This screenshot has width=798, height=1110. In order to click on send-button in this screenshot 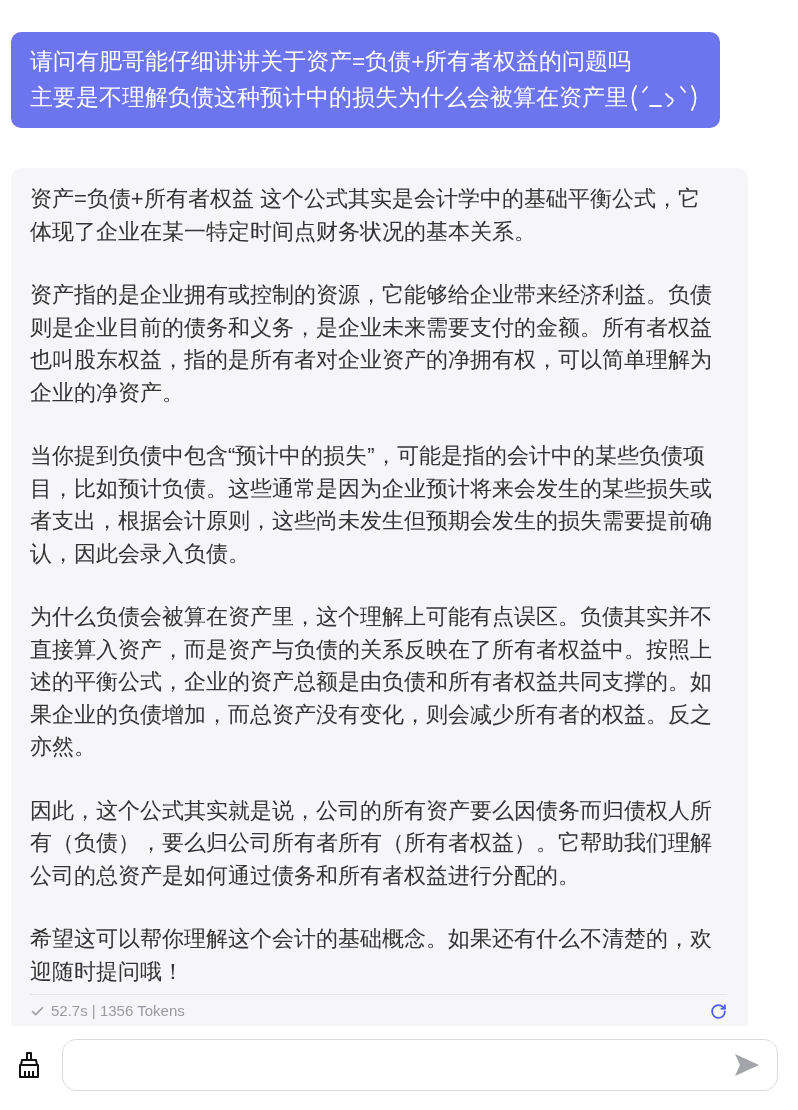, I will do `click(747, 1065)`.